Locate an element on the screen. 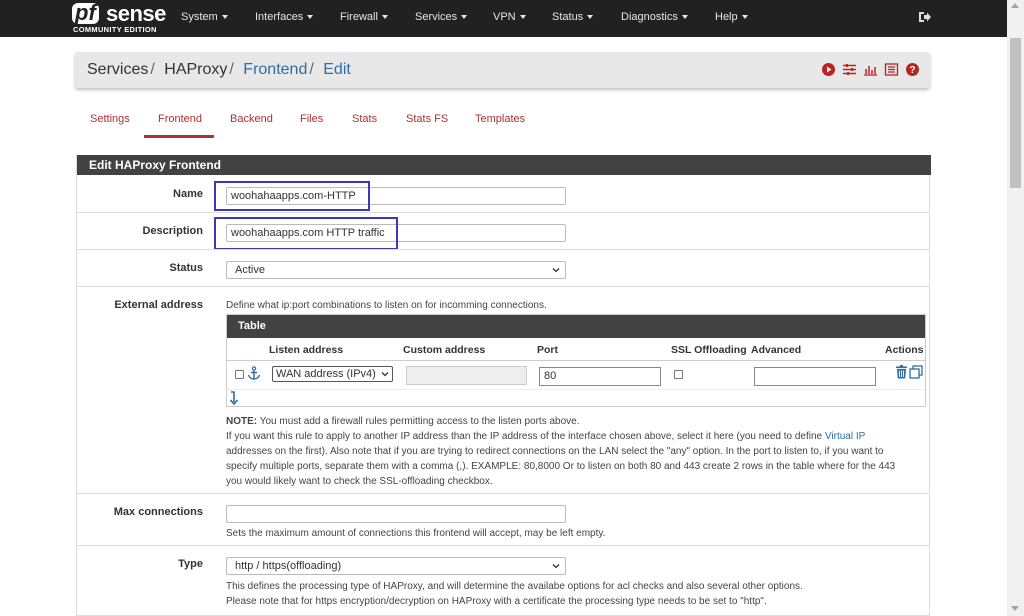 The width and height of the screenshot is (1024, 616). nav-help: Help is located at coordinates (731, 17).